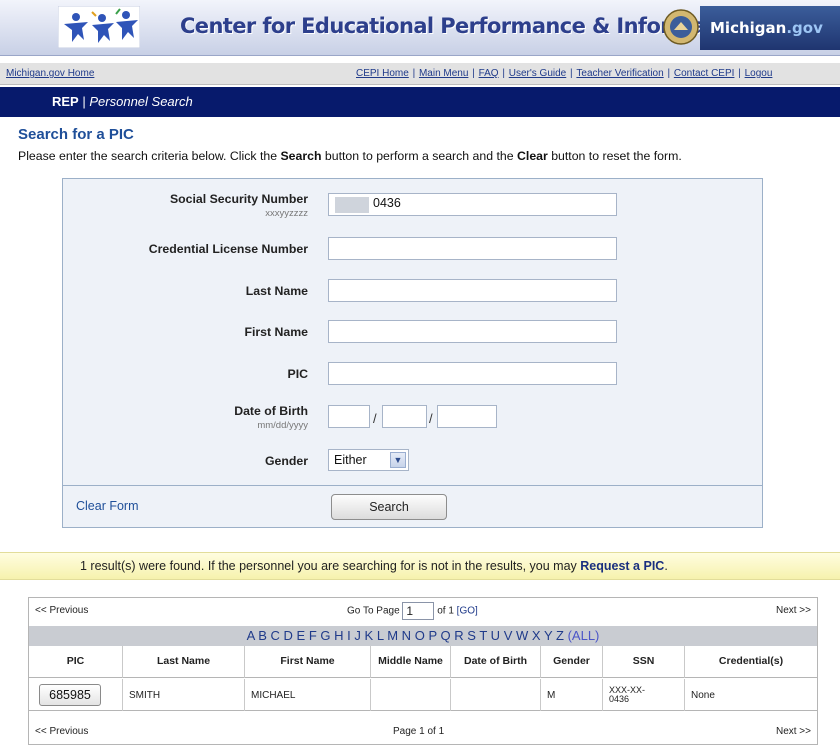 This screenshot has width=840, height=745. Describe the element at coordinates (584, 635) in the screenshot. I see `letter-all: (ALL)` at that location.